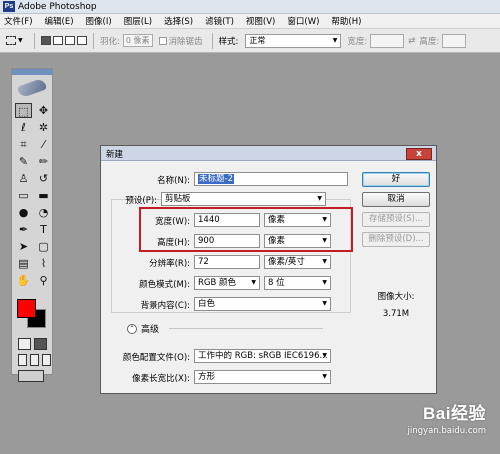 The height and width of the screenshot is (454, 500). Describe the element at coordinates (156, 358) in the screenshot. I see `color-profile-label: 颜色配置文件(O):` at that location.